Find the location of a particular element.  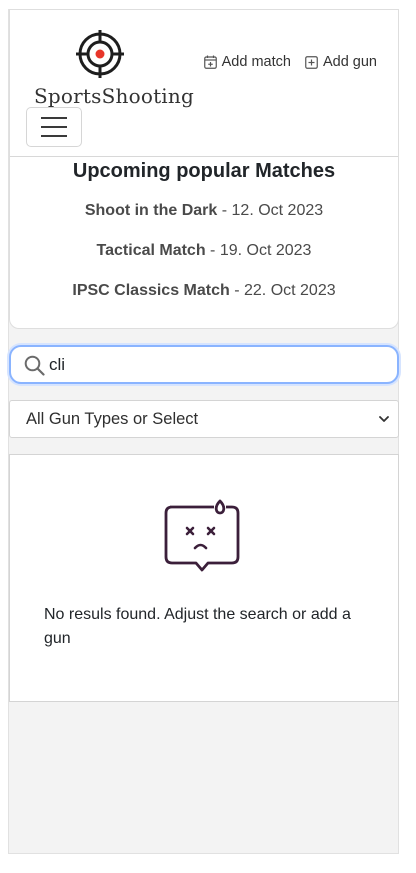

sad-face-box-icon is located at coordinates (202, 535).